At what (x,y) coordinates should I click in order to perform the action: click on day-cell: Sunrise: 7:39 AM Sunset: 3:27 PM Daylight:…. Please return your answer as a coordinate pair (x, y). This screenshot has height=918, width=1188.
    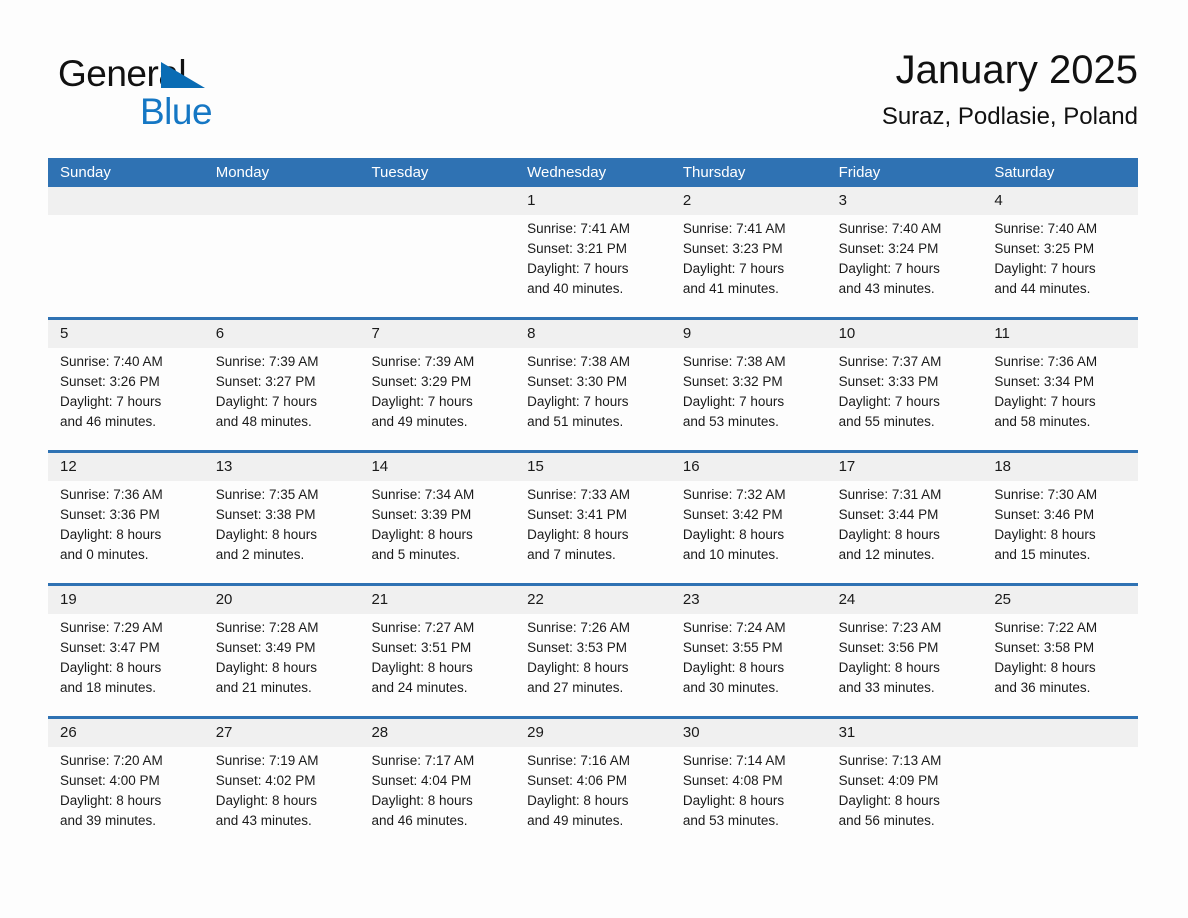
    Looking at the image, I should click on (282, 395).